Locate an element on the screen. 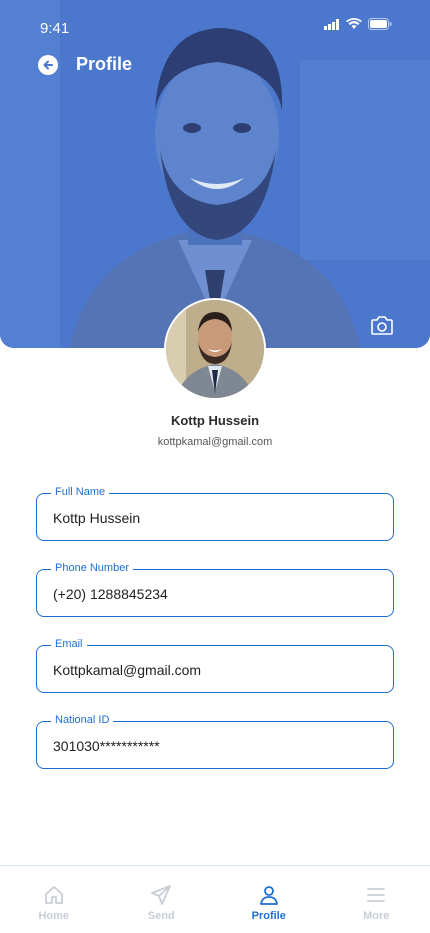  camera-icon is located at coordinates (382, 325).